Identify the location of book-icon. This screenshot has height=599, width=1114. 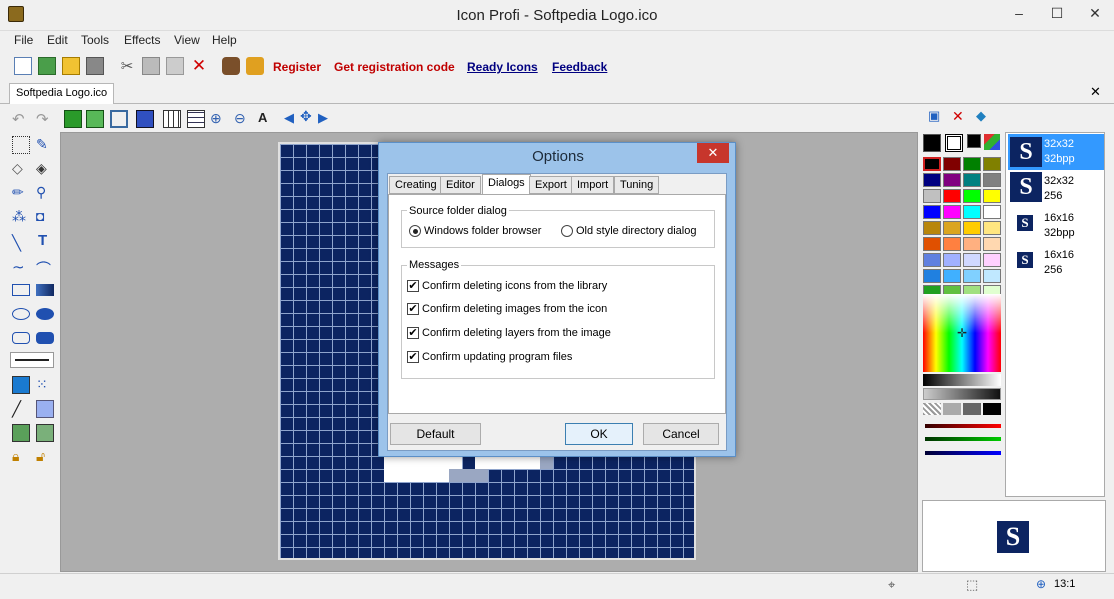
(255, 66).